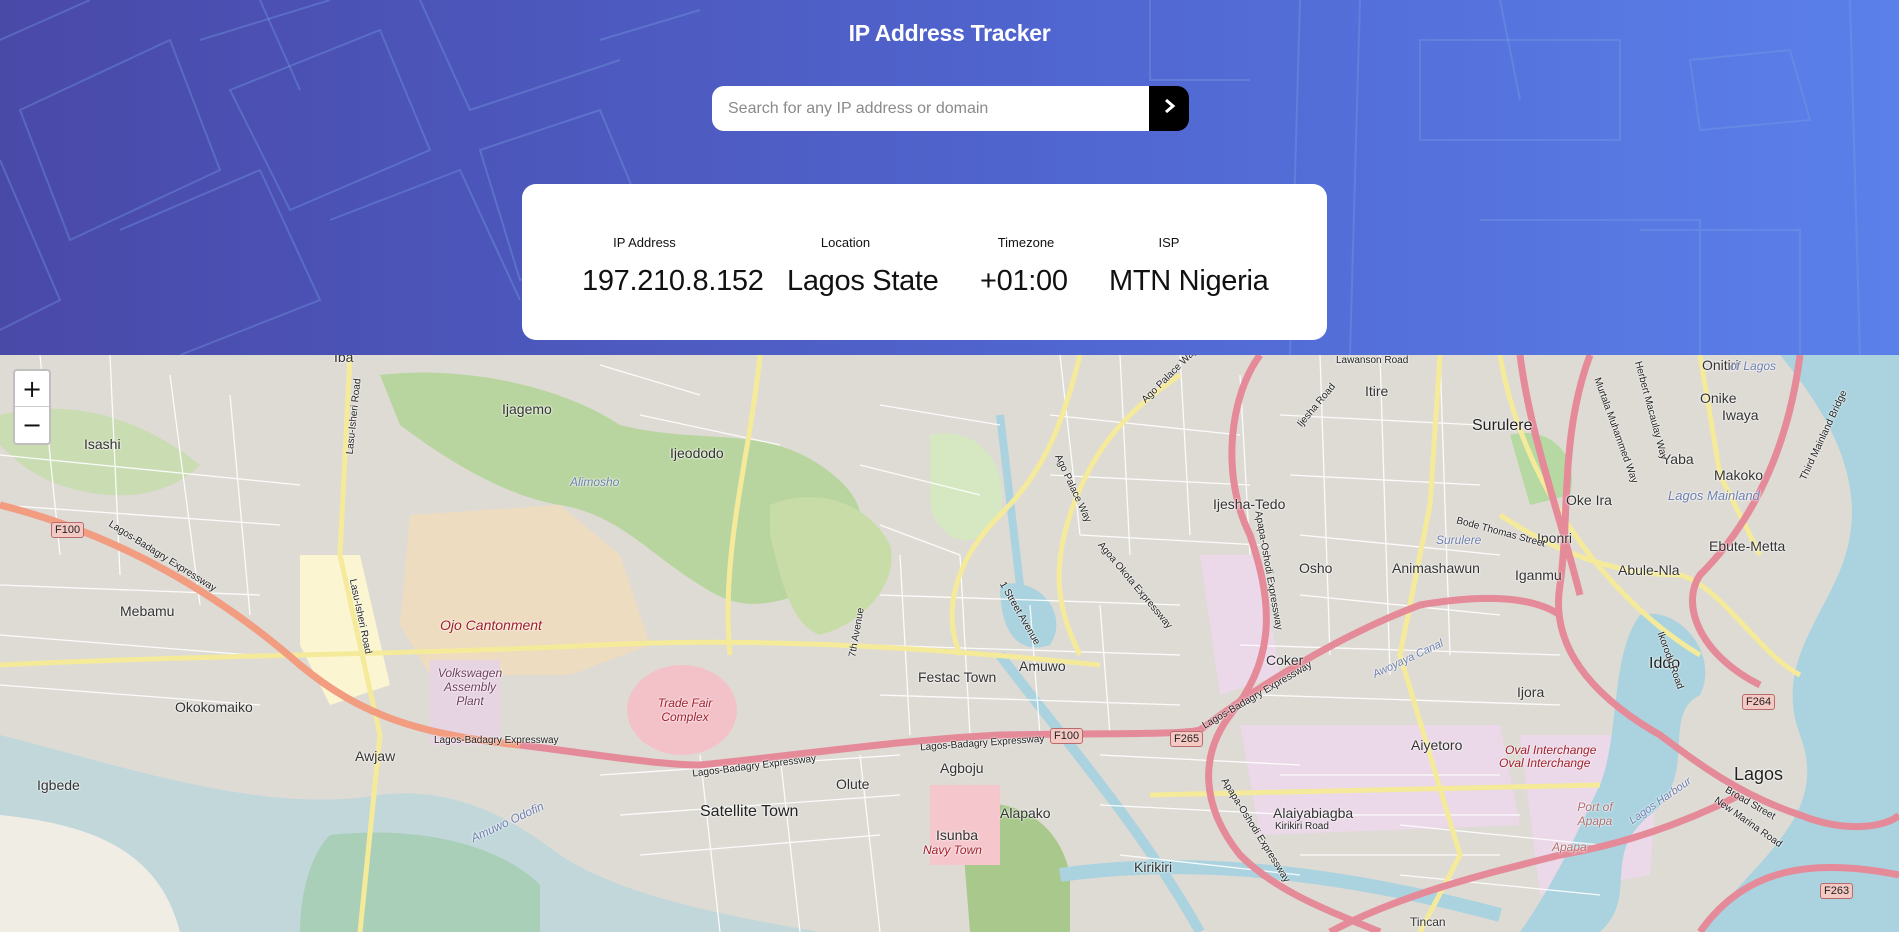  What do you see at coordinates (957, 835) in the screenshot?
I see `map-place: Isunba` at bounding box center [957, 835].